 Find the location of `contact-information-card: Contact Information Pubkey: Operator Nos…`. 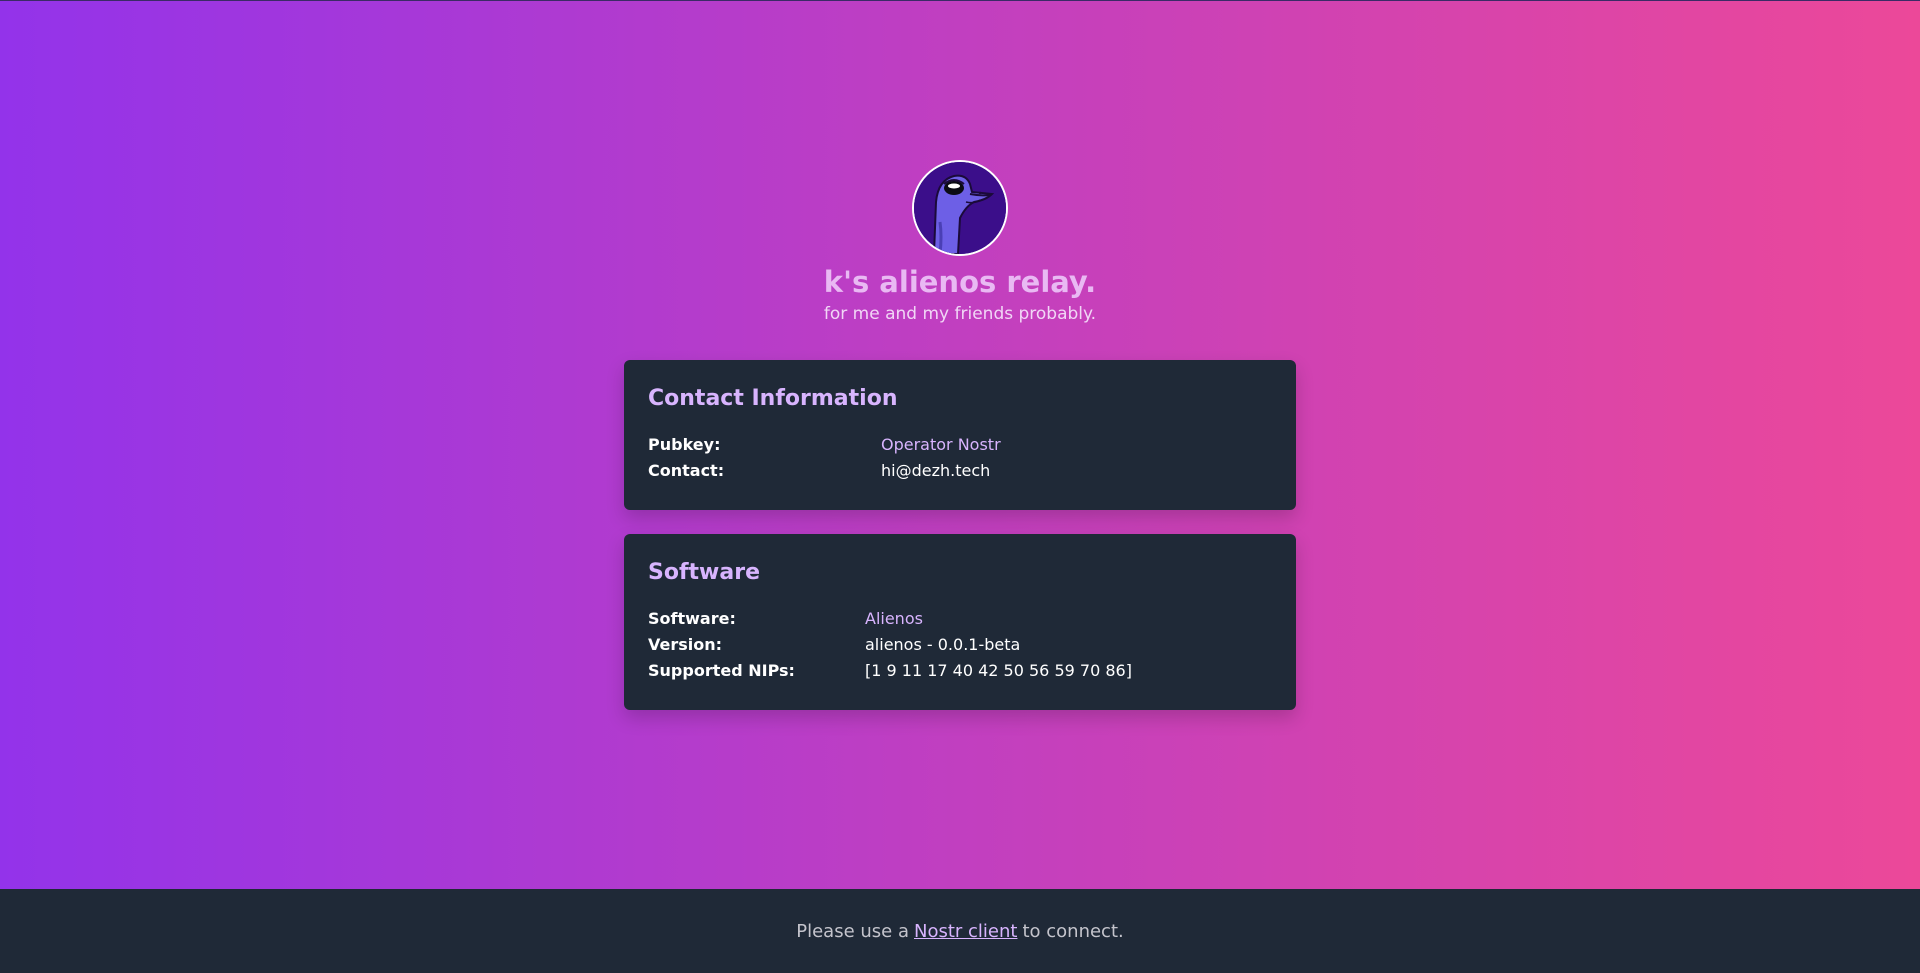

contact-information-card: Contact Information Pubkey: Operator Nos… is located at coordinates (960, 435).